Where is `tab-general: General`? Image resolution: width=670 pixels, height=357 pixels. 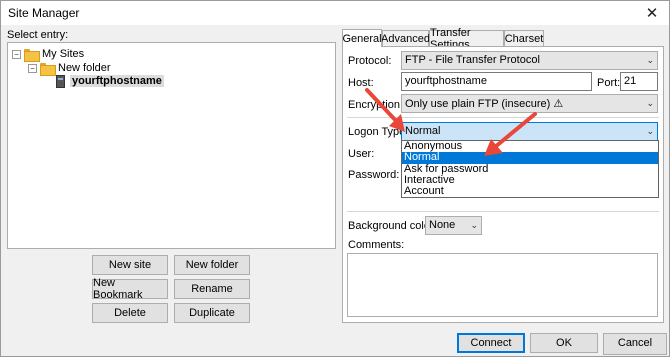
tab-general: General is located at coordinates (362, 38).